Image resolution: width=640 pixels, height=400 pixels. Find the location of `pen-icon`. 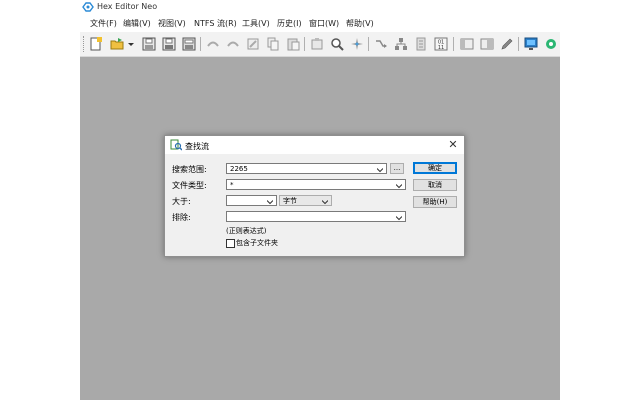

pen-icon is located at coordinates (507, 44).